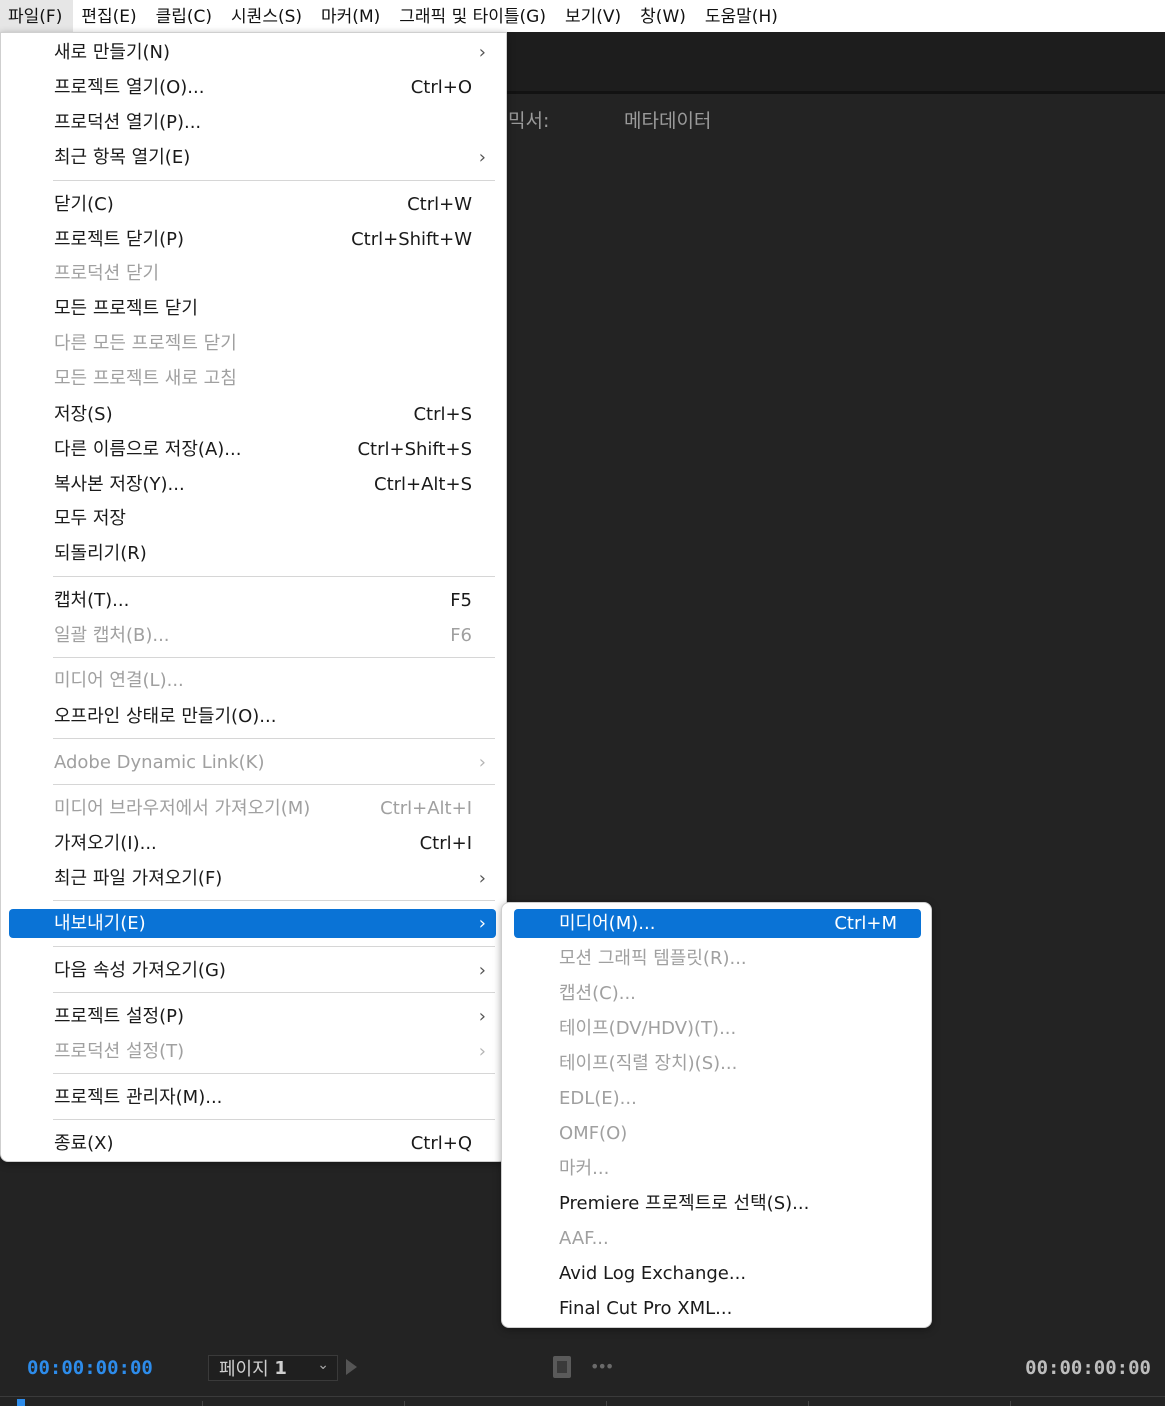 This screenshot has height=1406, width=1165. What do you see at coordinates (21, 1402) in the screenshot?
I see `playhead-marker` at bounding box center [21, 1402].